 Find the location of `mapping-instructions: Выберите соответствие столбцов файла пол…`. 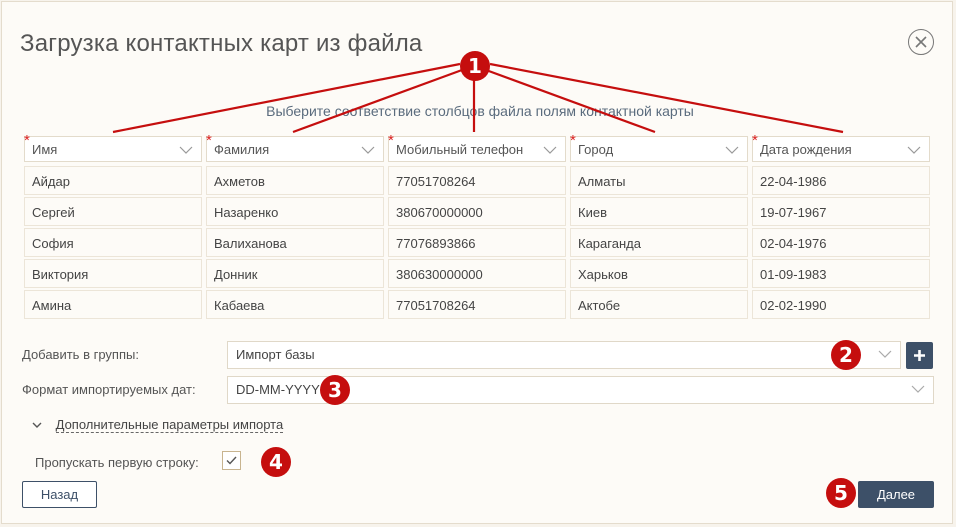

mapping-instructions: Выберите соответствие столбцов файла пол… is located at coordinates (480, 111).